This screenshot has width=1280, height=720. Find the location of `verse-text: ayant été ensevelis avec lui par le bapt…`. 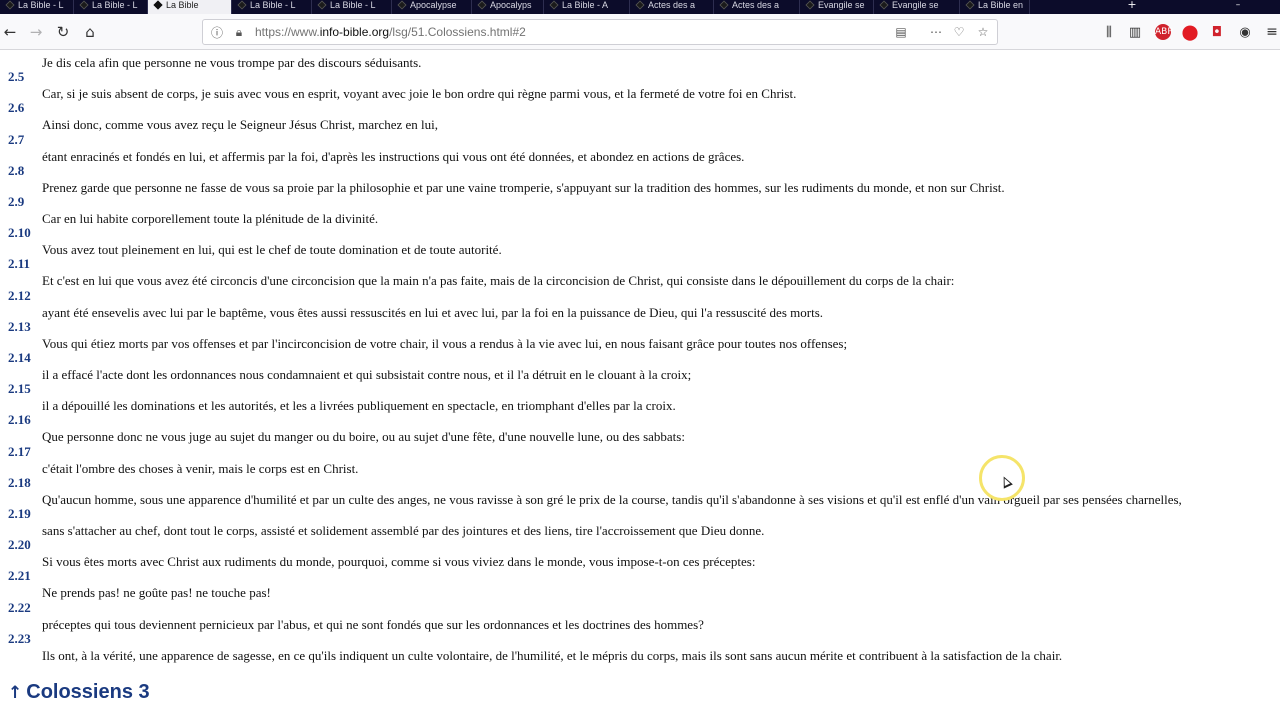

verse-text: ayant été ensevelis avec lui par le bapt… is located at coordinates (433, 312).